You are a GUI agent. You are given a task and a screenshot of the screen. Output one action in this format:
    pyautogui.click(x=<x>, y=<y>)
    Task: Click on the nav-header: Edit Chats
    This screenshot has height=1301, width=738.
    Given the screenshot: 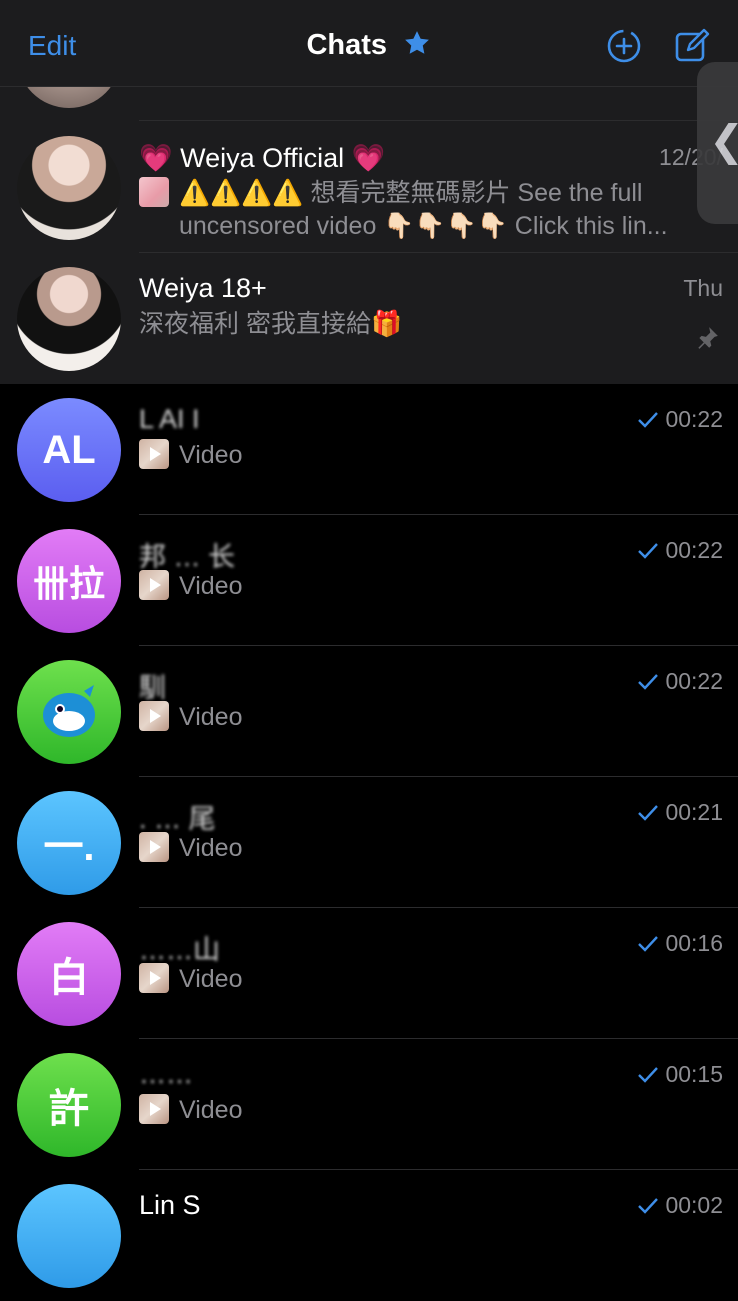 What is the action you would take?
    pyautogui.click(x=369, y=43)
    